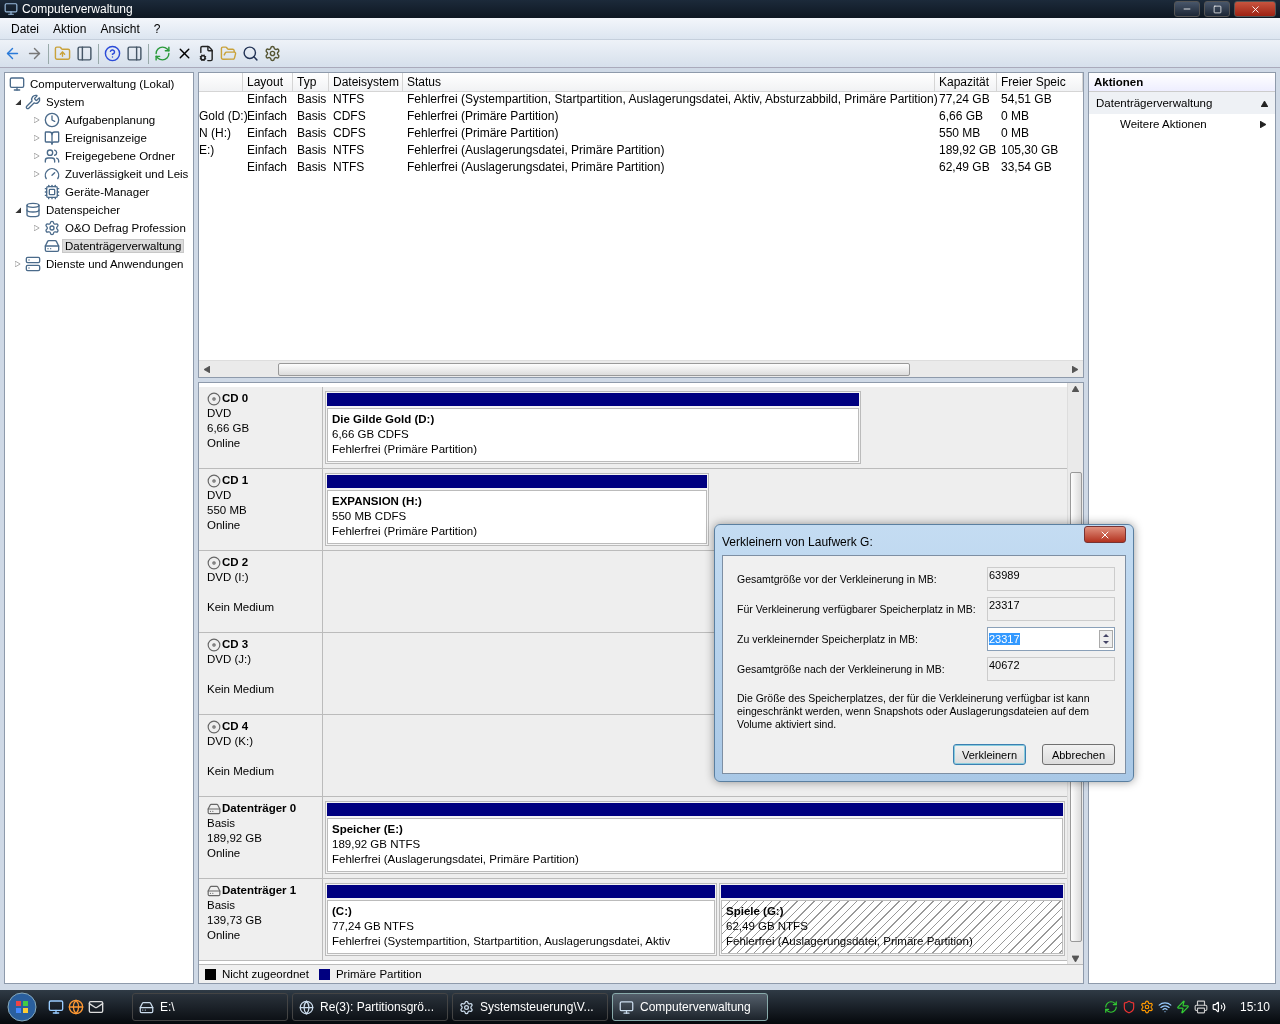 This screenshot has width=1280, height=1024. Describe the element at coordinates (78, 9) in the screenshot. I see `window-title: Computerverwaltung` at that location.